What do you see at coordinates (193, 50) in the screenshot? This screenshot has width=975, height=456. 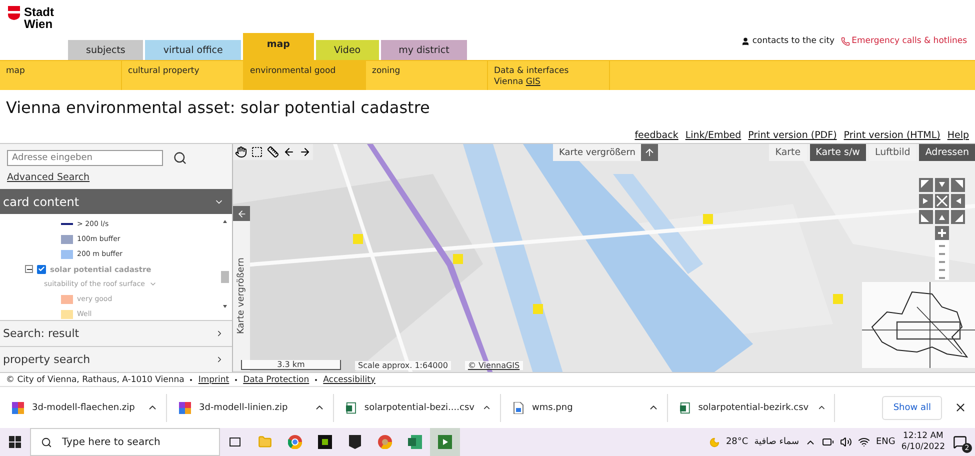 I see `nav-tab: virtual office` at bounding box center [193, 50].